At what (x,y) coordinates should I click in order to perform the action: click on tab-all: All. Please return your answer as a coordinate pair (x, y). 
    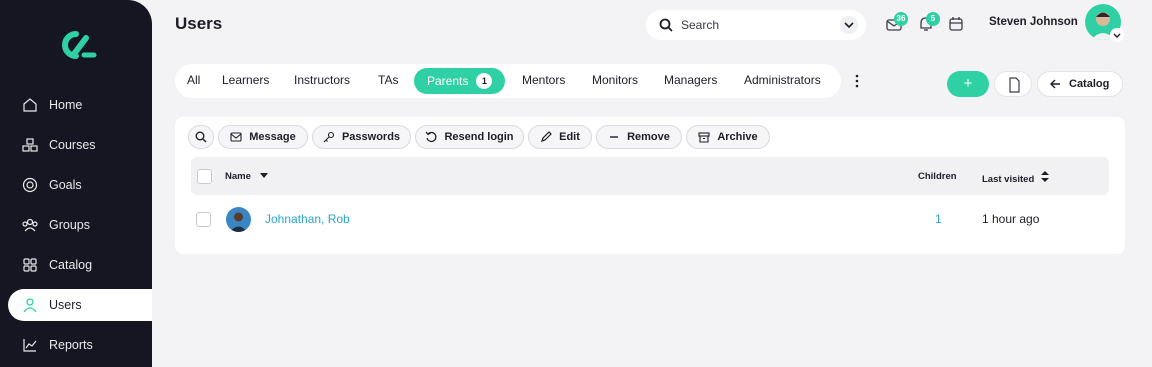
    Looking at the image, I should click on (193, 80).